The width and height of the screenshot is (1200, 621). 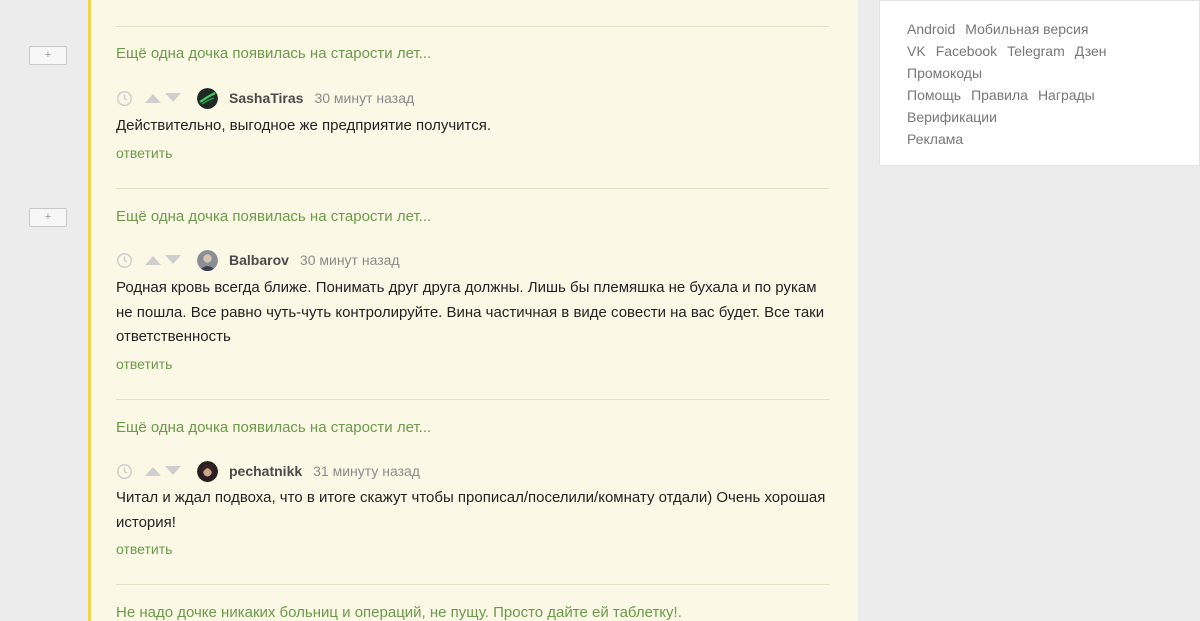 I want to click on username: Balbarov, so click(x=259, y=260).